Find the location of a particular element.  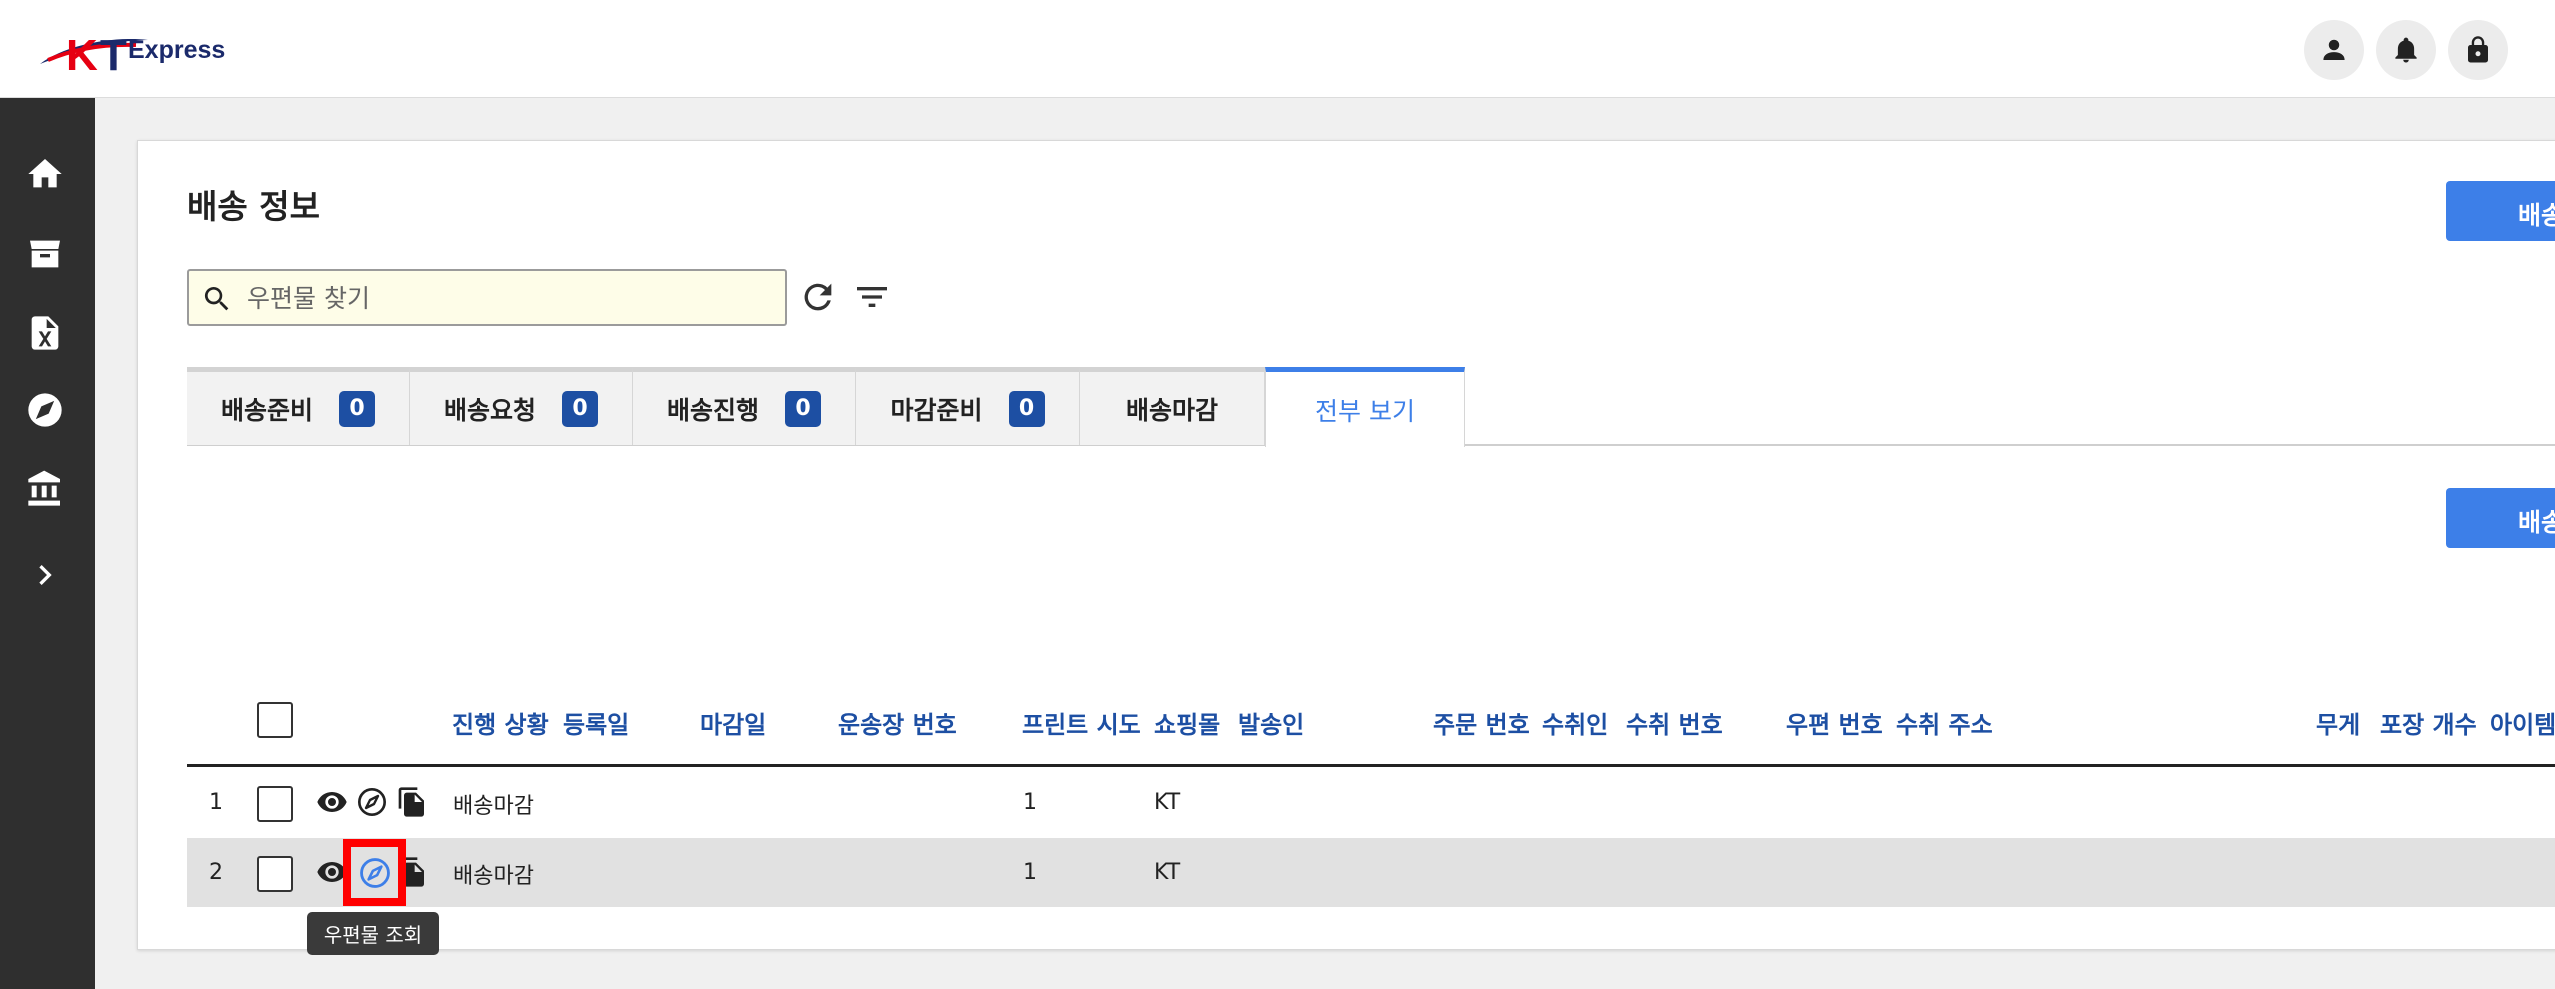

filter-button is located at coordinates (872, 297).